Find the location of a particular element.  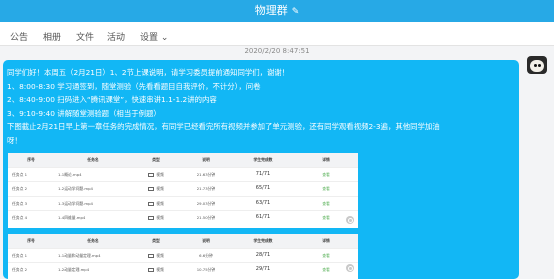

cell-task-name: 1-1动量和动量定理.mp4 is located at coordinates (93, 255).